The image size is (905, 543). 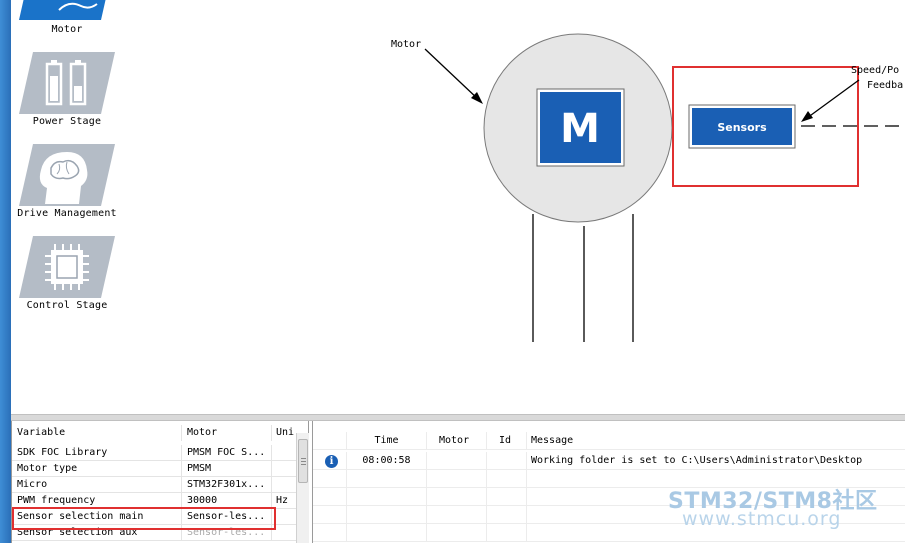 I want to click on info-icon: i, so click(x=331, y=461).